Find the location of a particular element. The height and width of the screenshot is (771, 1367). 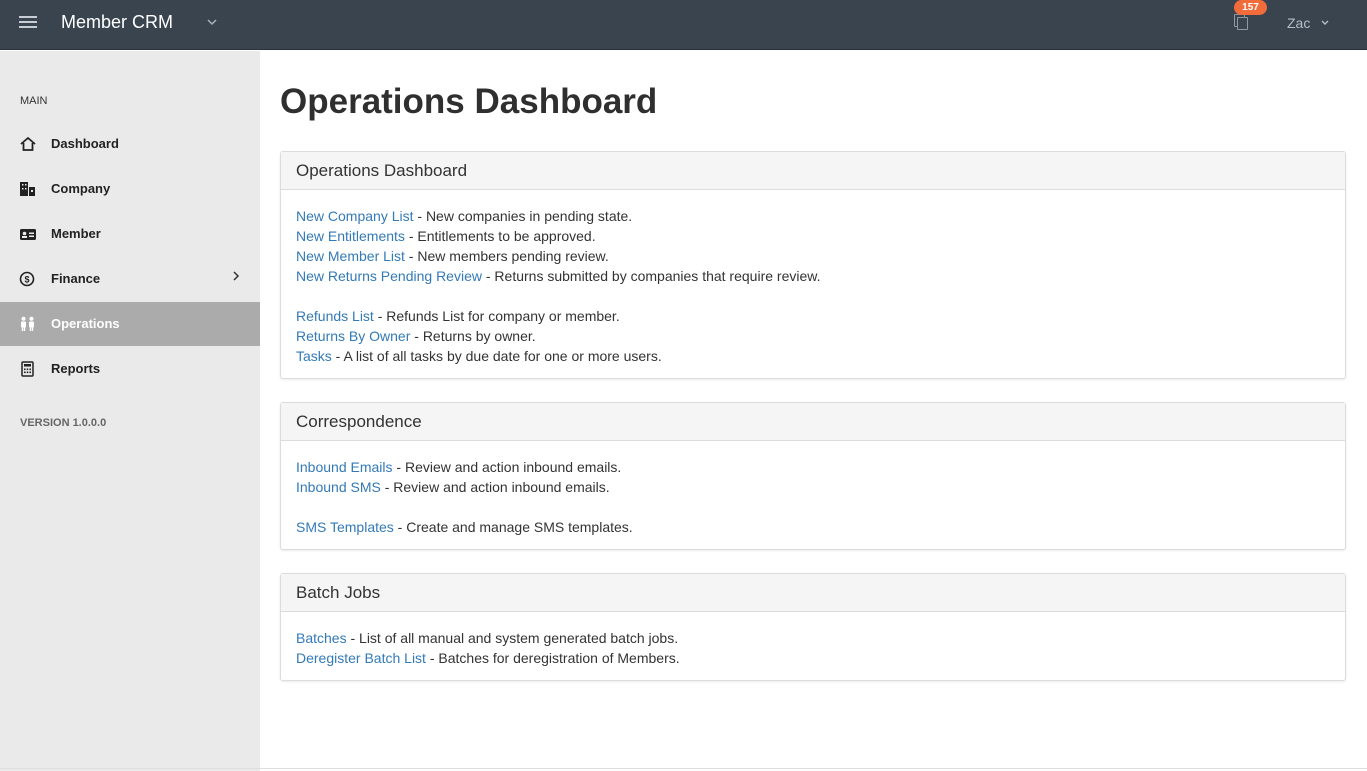

item-description: - Entitlements to be approved. is located at coordinates (500, 236).